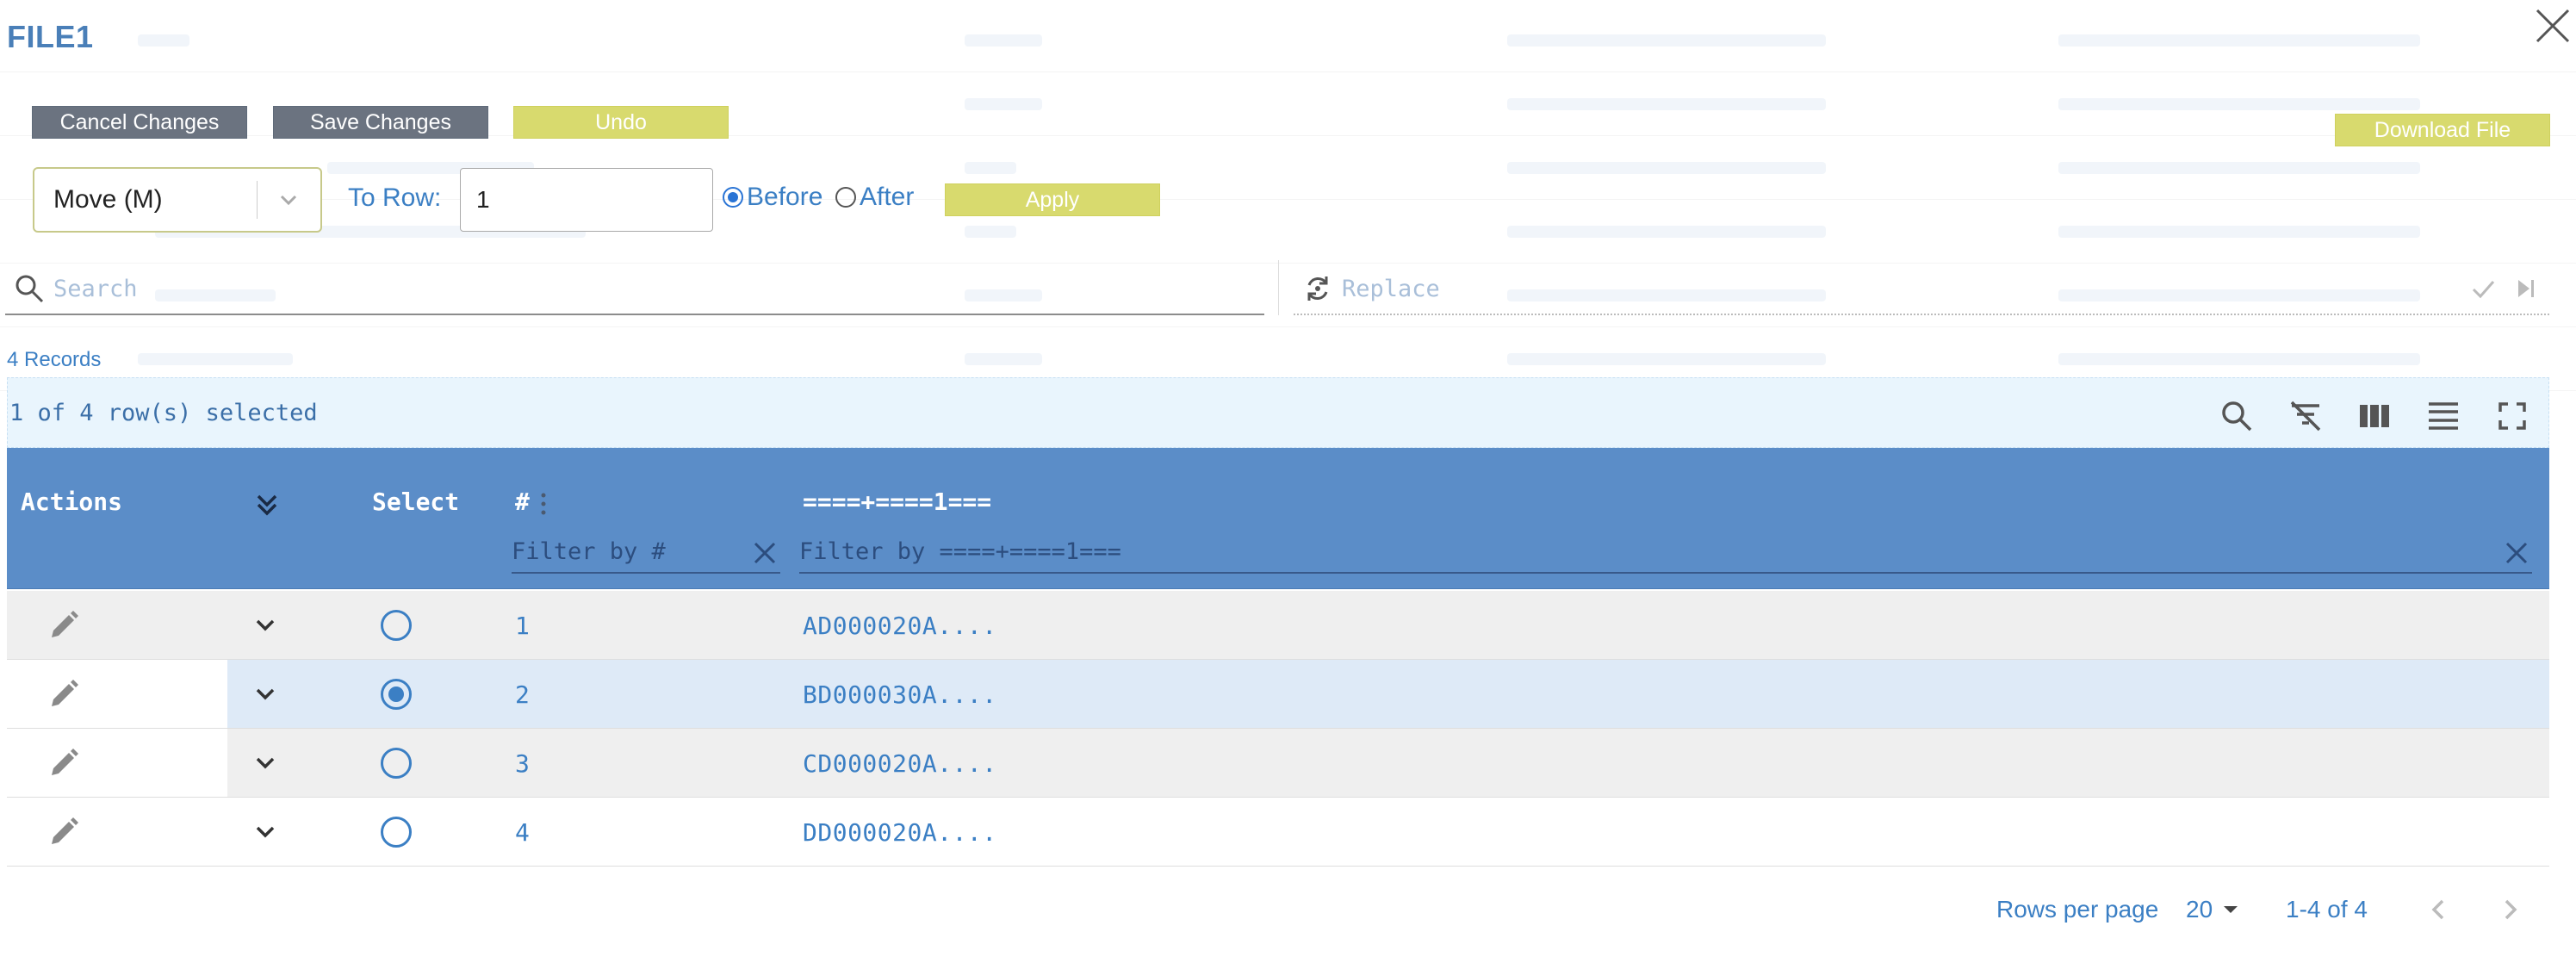  I want to click on radio-checked-icon, so click(733, 197).